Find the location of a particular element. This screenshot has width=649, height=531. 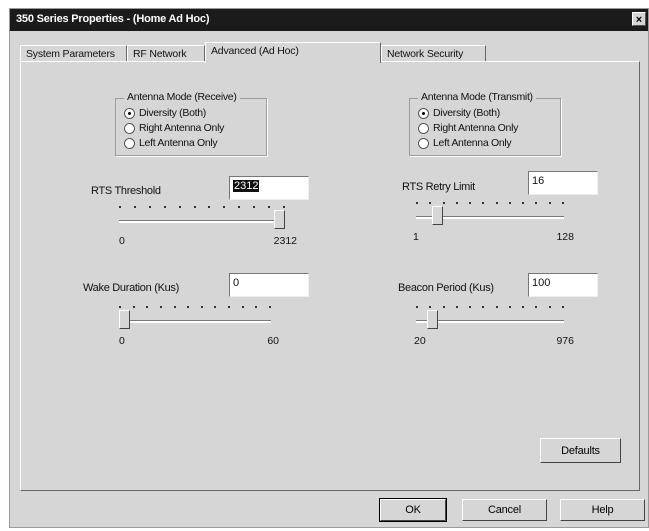

wake-duration-input: 0 is located at coordinates (269, 285).